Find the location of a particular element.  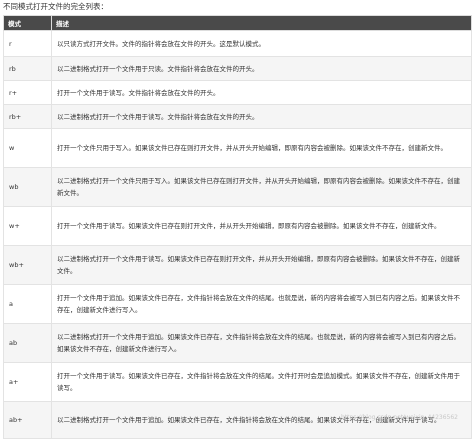

mode-cell: r+ is located at coordinates (27, 92).